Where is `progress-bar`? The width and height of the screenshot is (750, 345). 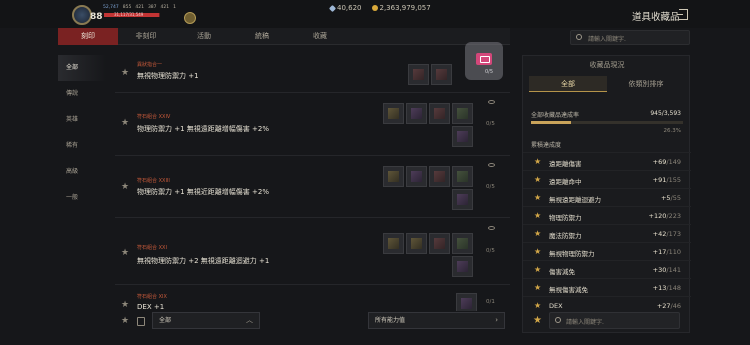
progress-bar is located at coordinates (607, 122).